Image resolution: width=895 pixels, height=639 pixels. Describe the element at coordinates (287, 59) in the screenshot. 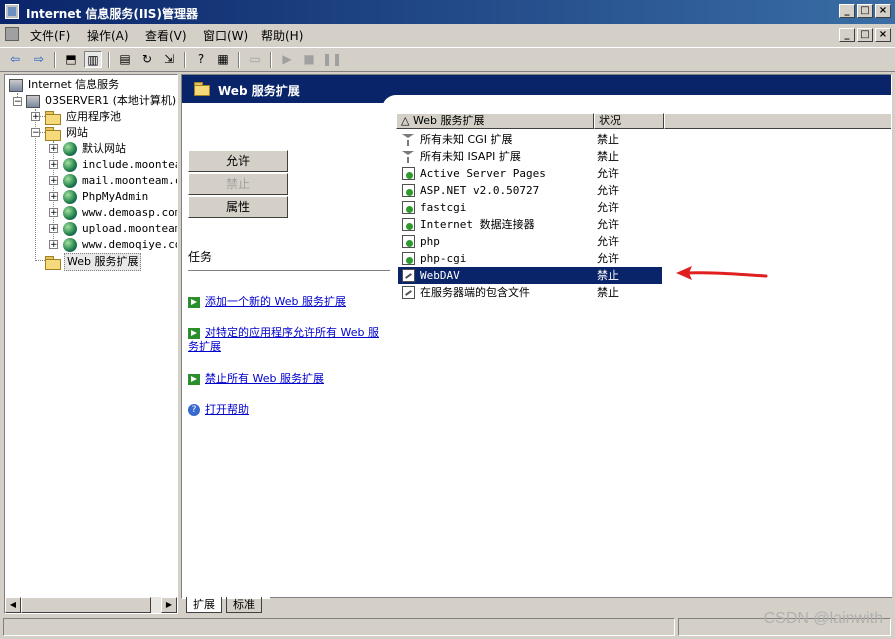

I see `start-icon: ▶` at that location.